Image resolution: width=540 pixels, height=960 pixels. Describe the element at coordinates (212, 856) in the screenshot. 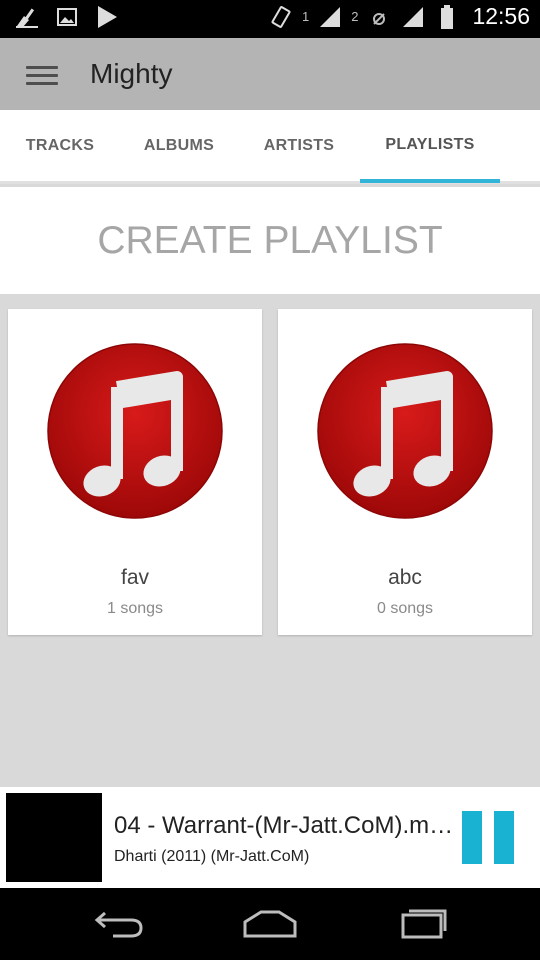

I see `now-playing-album: Dharti (2011) (Mr-Jatt.CoM)` at that location.